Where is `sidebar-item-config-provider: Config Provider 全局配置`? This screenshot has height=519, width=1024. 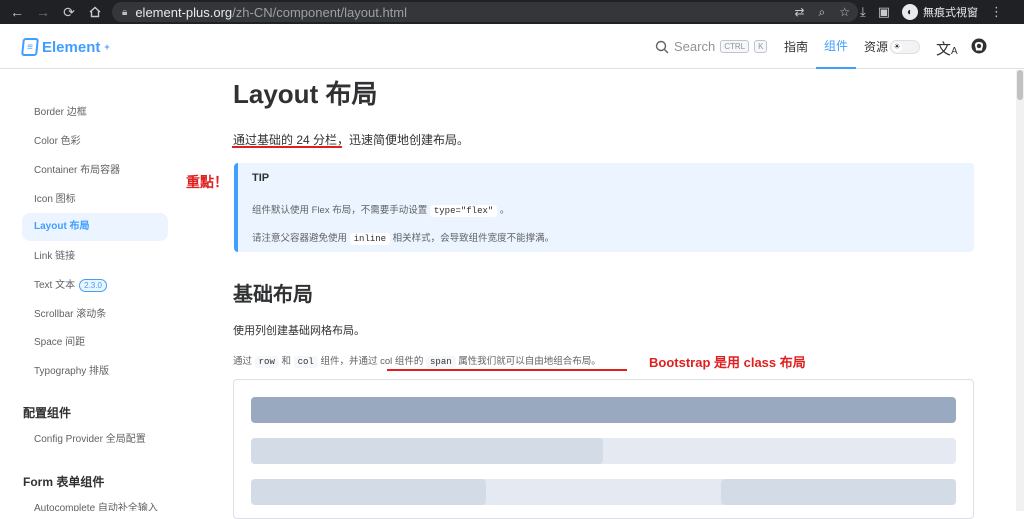
sidebar-item-config-provider: Config Provider 全局配置 is located at coordinates (90, 440).